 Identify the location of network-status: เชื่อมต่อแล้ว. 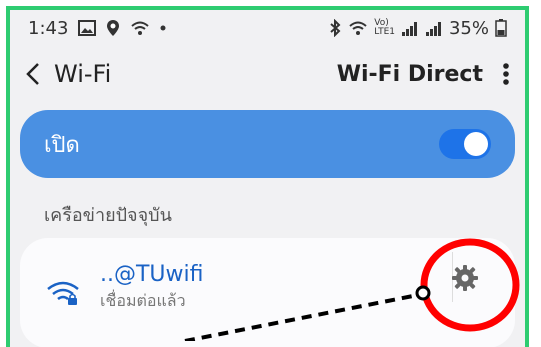
(143, 300).